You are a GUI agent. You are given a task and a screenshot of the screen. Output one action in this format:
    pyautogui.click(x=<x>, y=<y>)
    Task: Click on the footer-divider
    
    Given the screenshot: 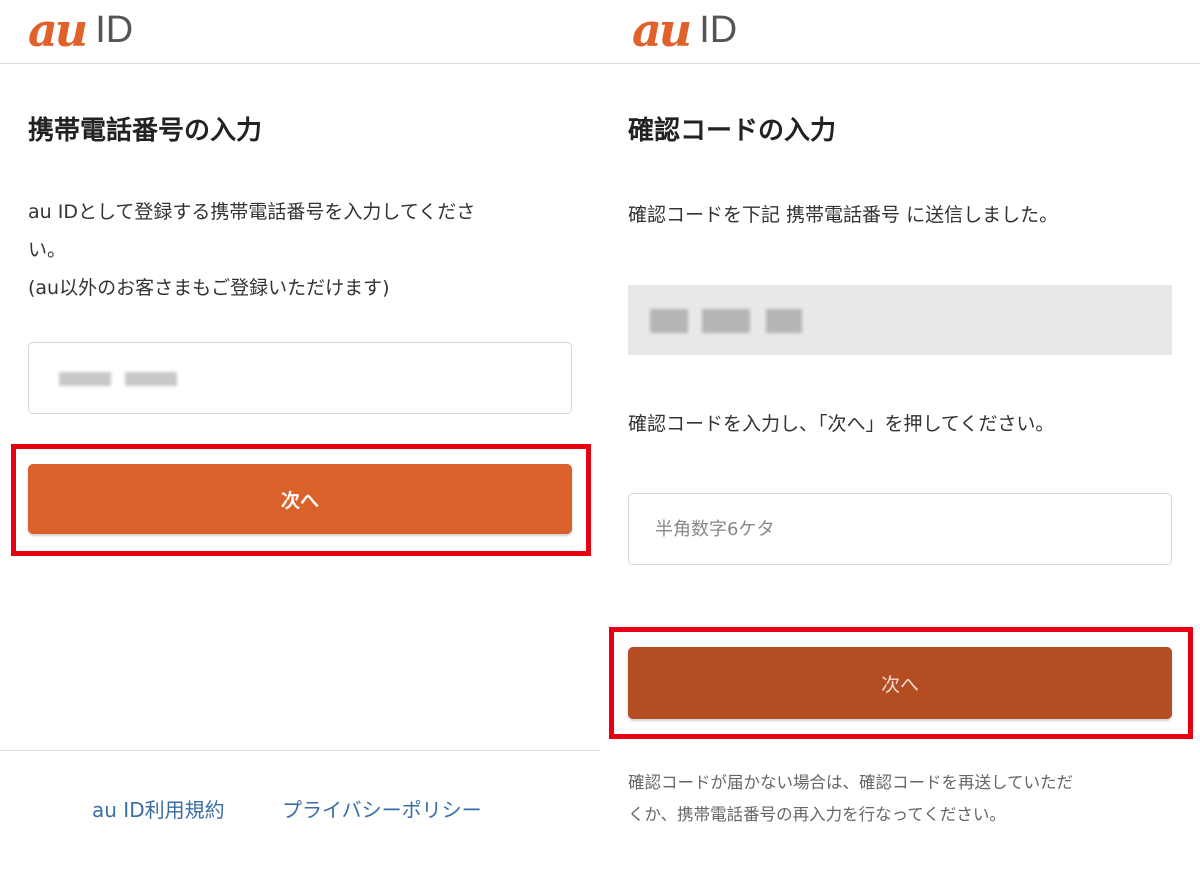 What is the action you would take?
    pyautogui.click(x=300, y=750)
    